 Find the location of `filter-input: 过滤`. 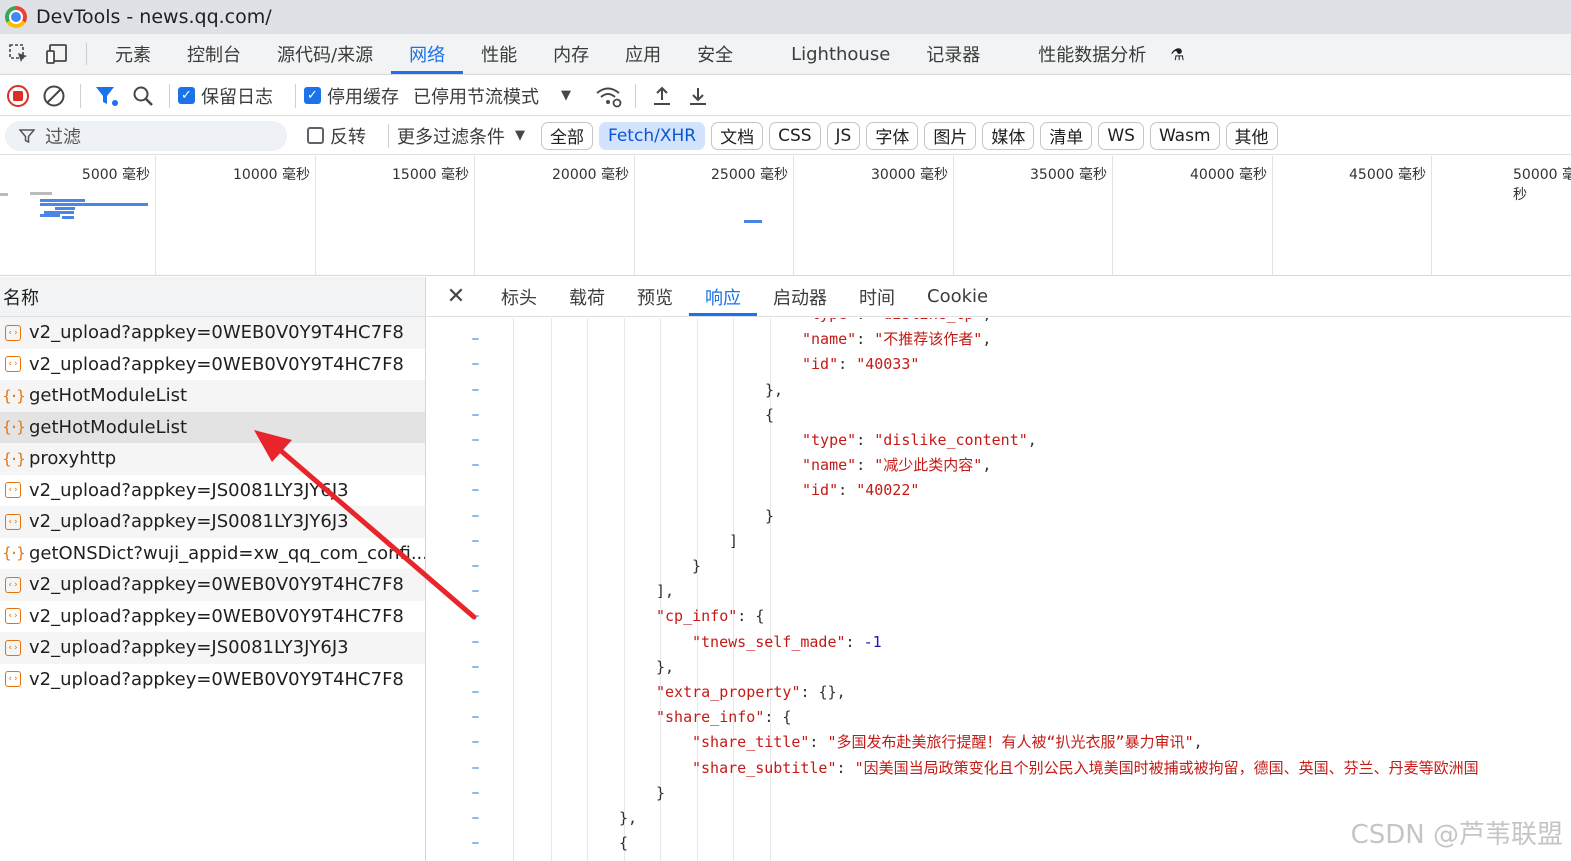

filter-input: 过滤 is located at coordinates (146, 135).